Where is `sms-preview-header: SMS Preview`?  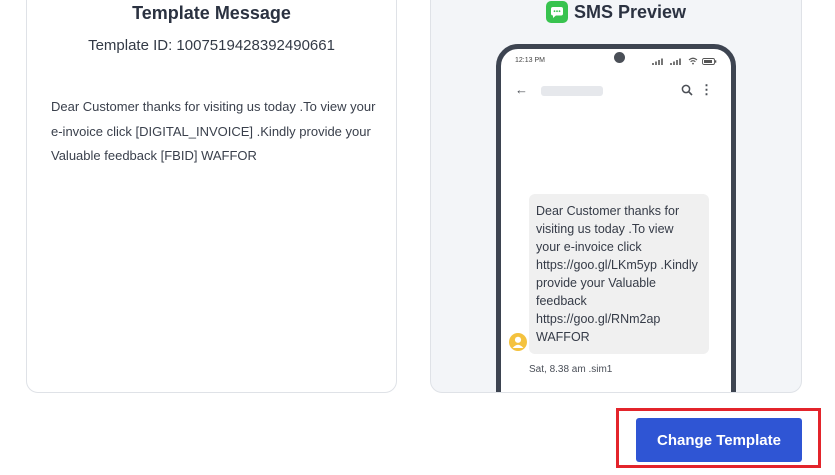 sms-preview-header: SMS Preview is located at coordinates (616, 12).